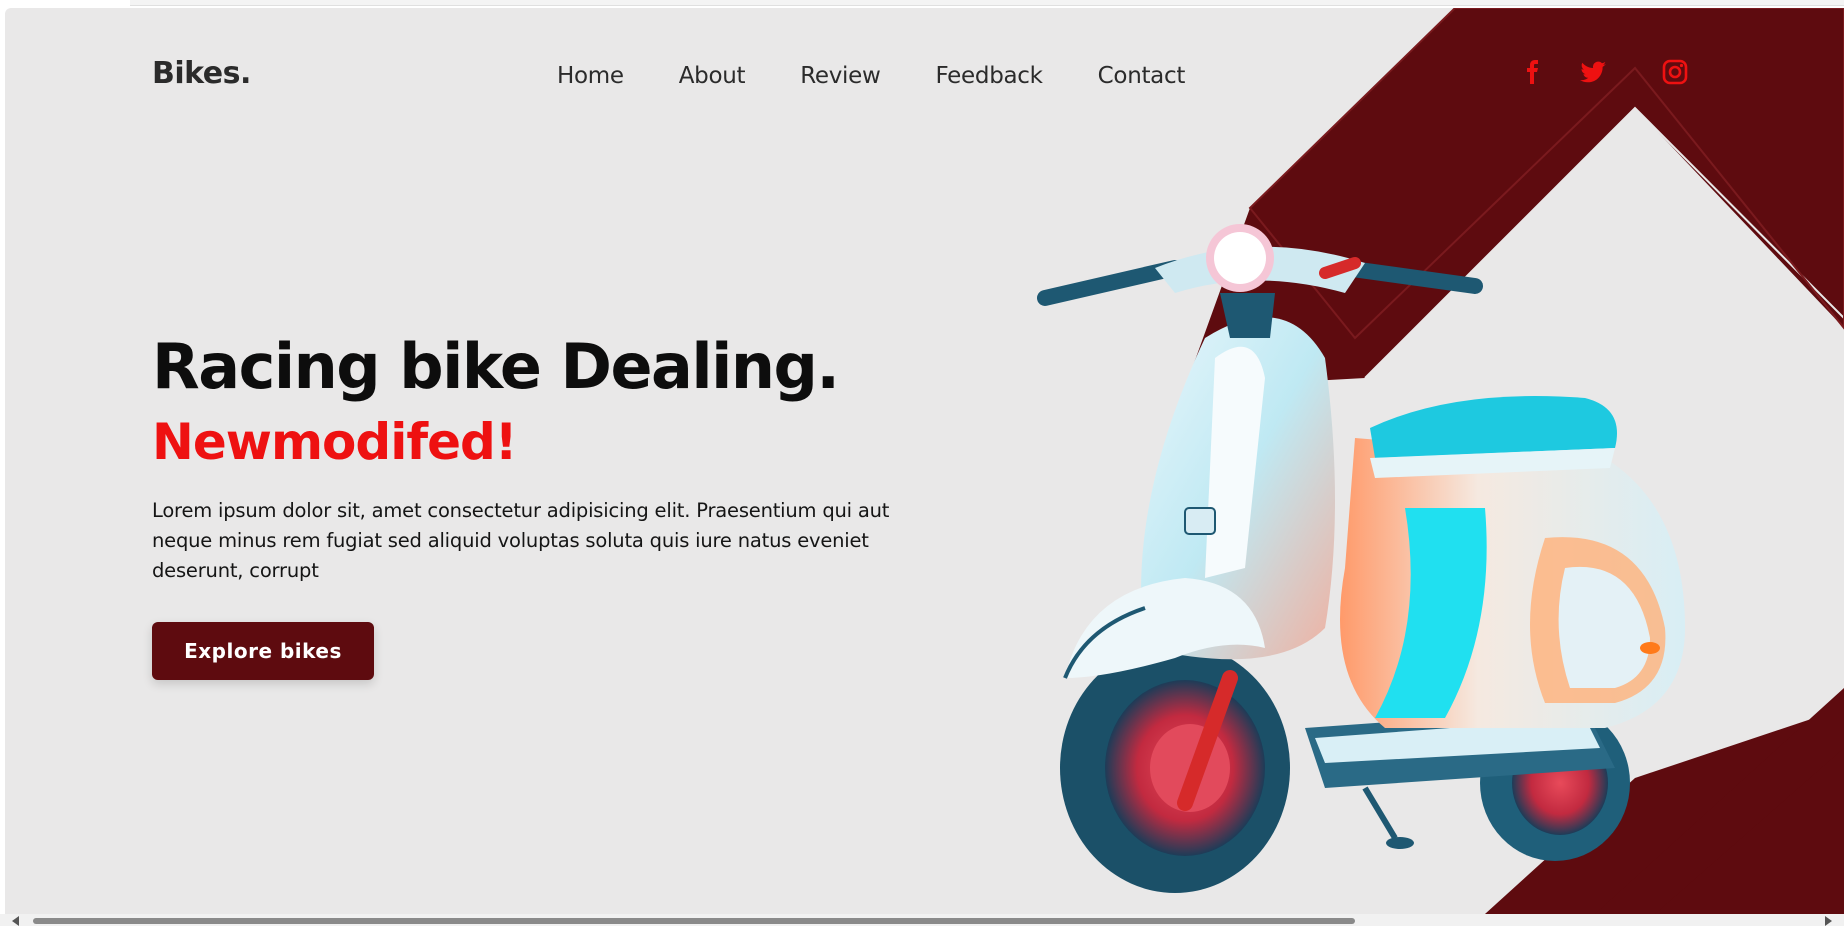 This screenshot has width=1844, height=926. What do you see at coordinates (263, 651) in the screenshot?
I see `explore-bikes-button: Explore bikes` at bounding box center [263, 651].